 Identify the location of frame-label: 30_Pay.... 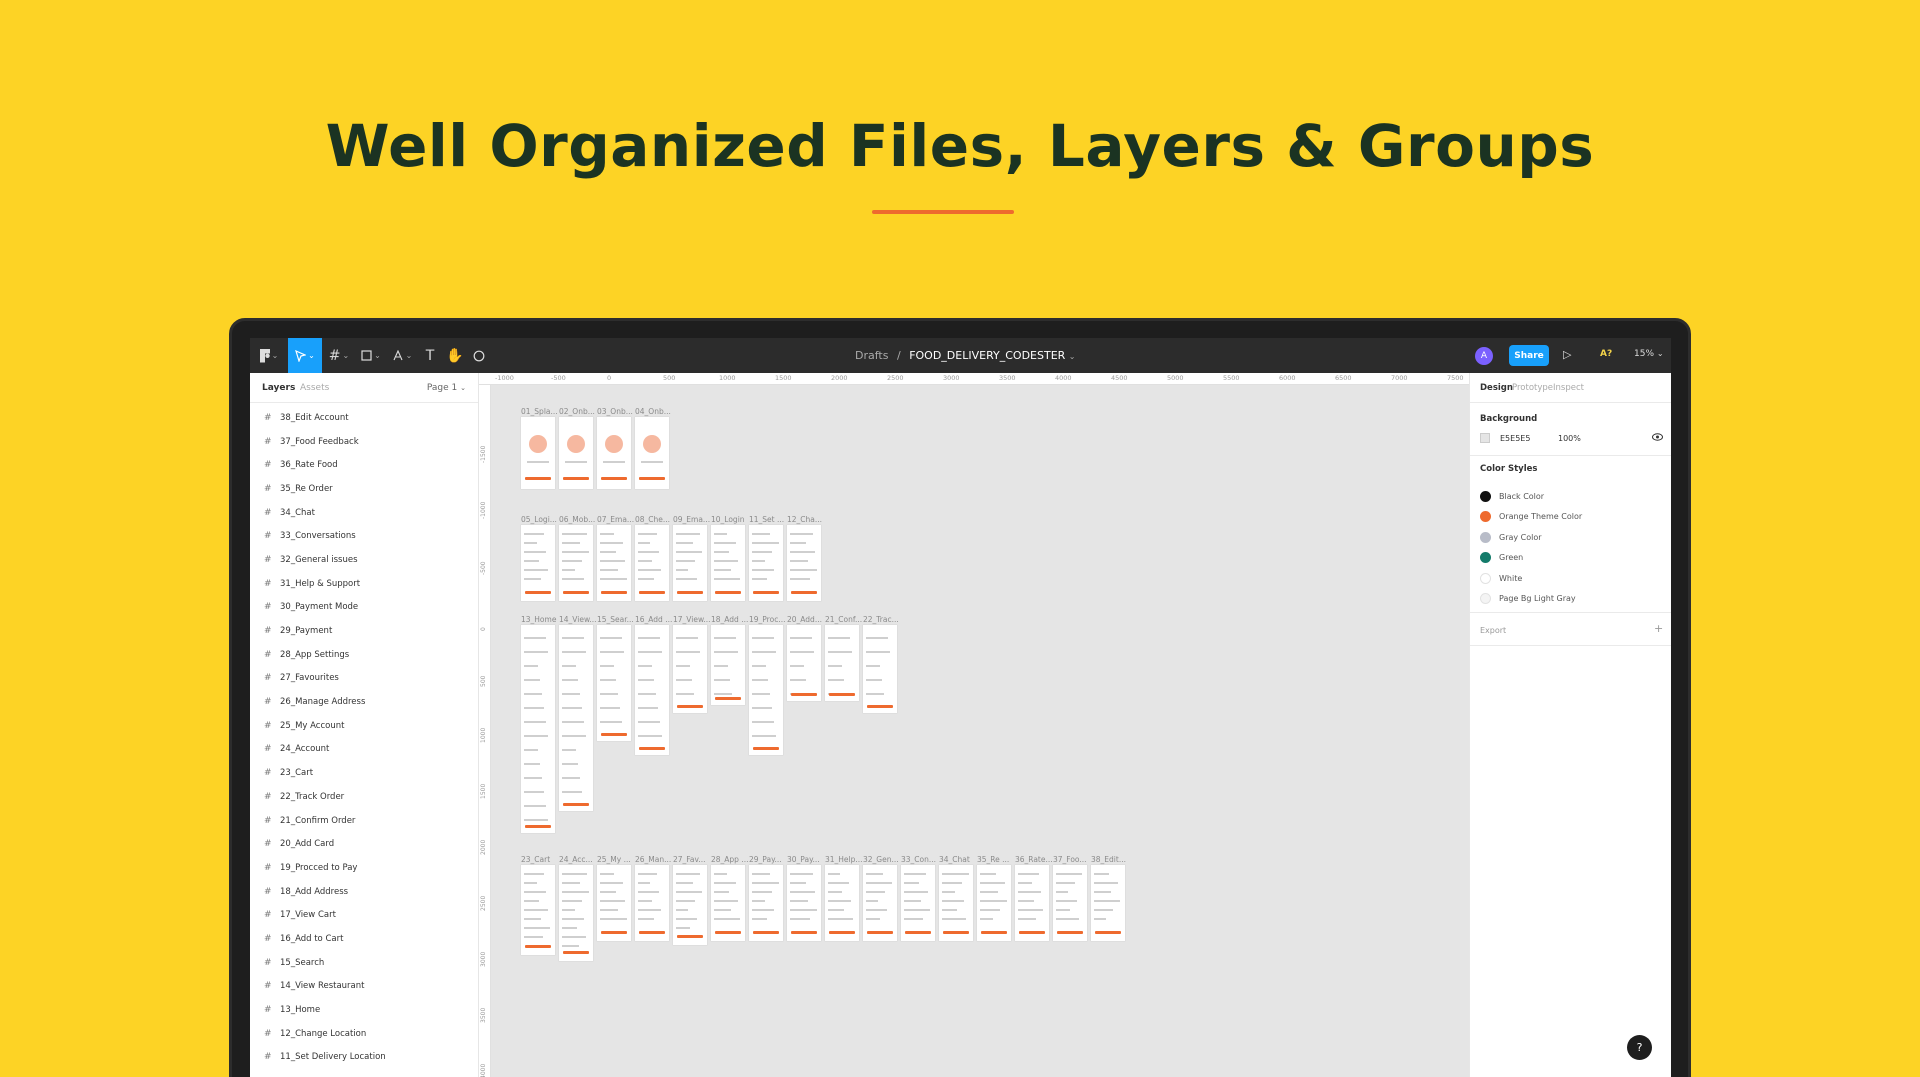
(803, 859).